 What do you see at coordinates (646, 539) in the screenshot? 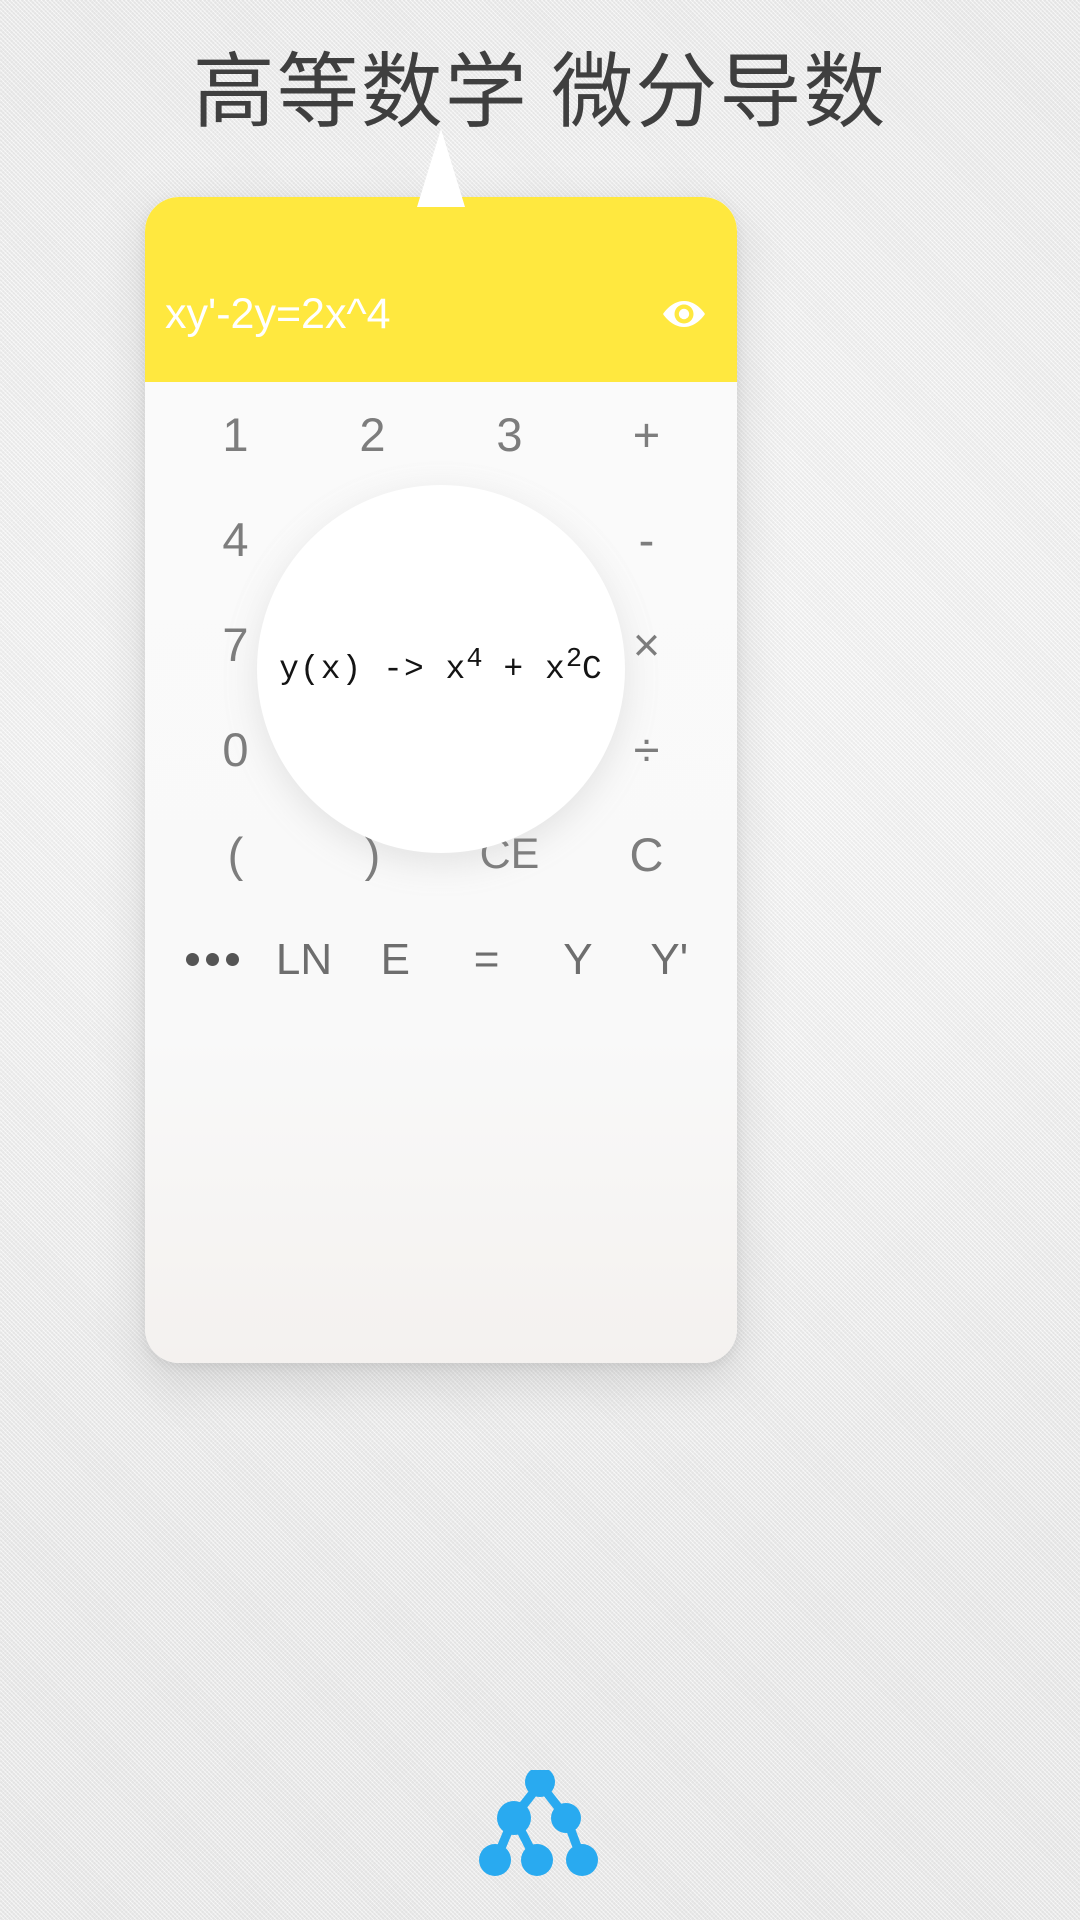
I see `key-minus: -` at bounding box center [646, 539].